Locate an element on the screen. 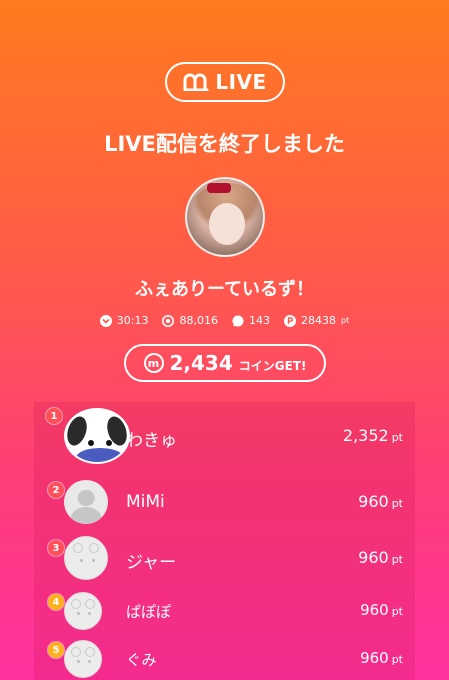  viewers-value: 88,016 is located at coordinates (198, 320).